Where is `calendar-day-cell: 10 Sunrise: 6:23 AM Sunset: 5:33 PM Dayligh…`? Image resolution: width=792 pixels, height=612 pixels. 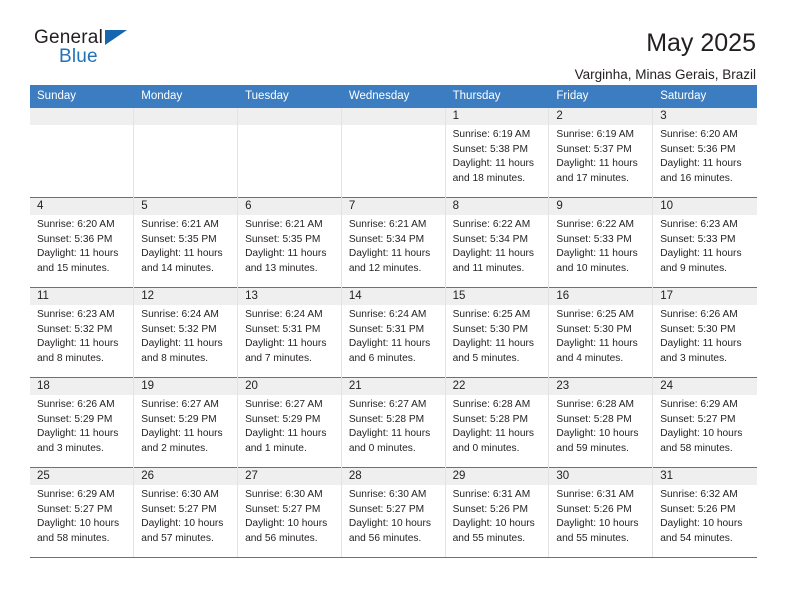 calendar-day-cell: 10 Sunrise: 6:23 AM Sunset: 5:33 PM Dayligh… is located at coordinates (704, 242).